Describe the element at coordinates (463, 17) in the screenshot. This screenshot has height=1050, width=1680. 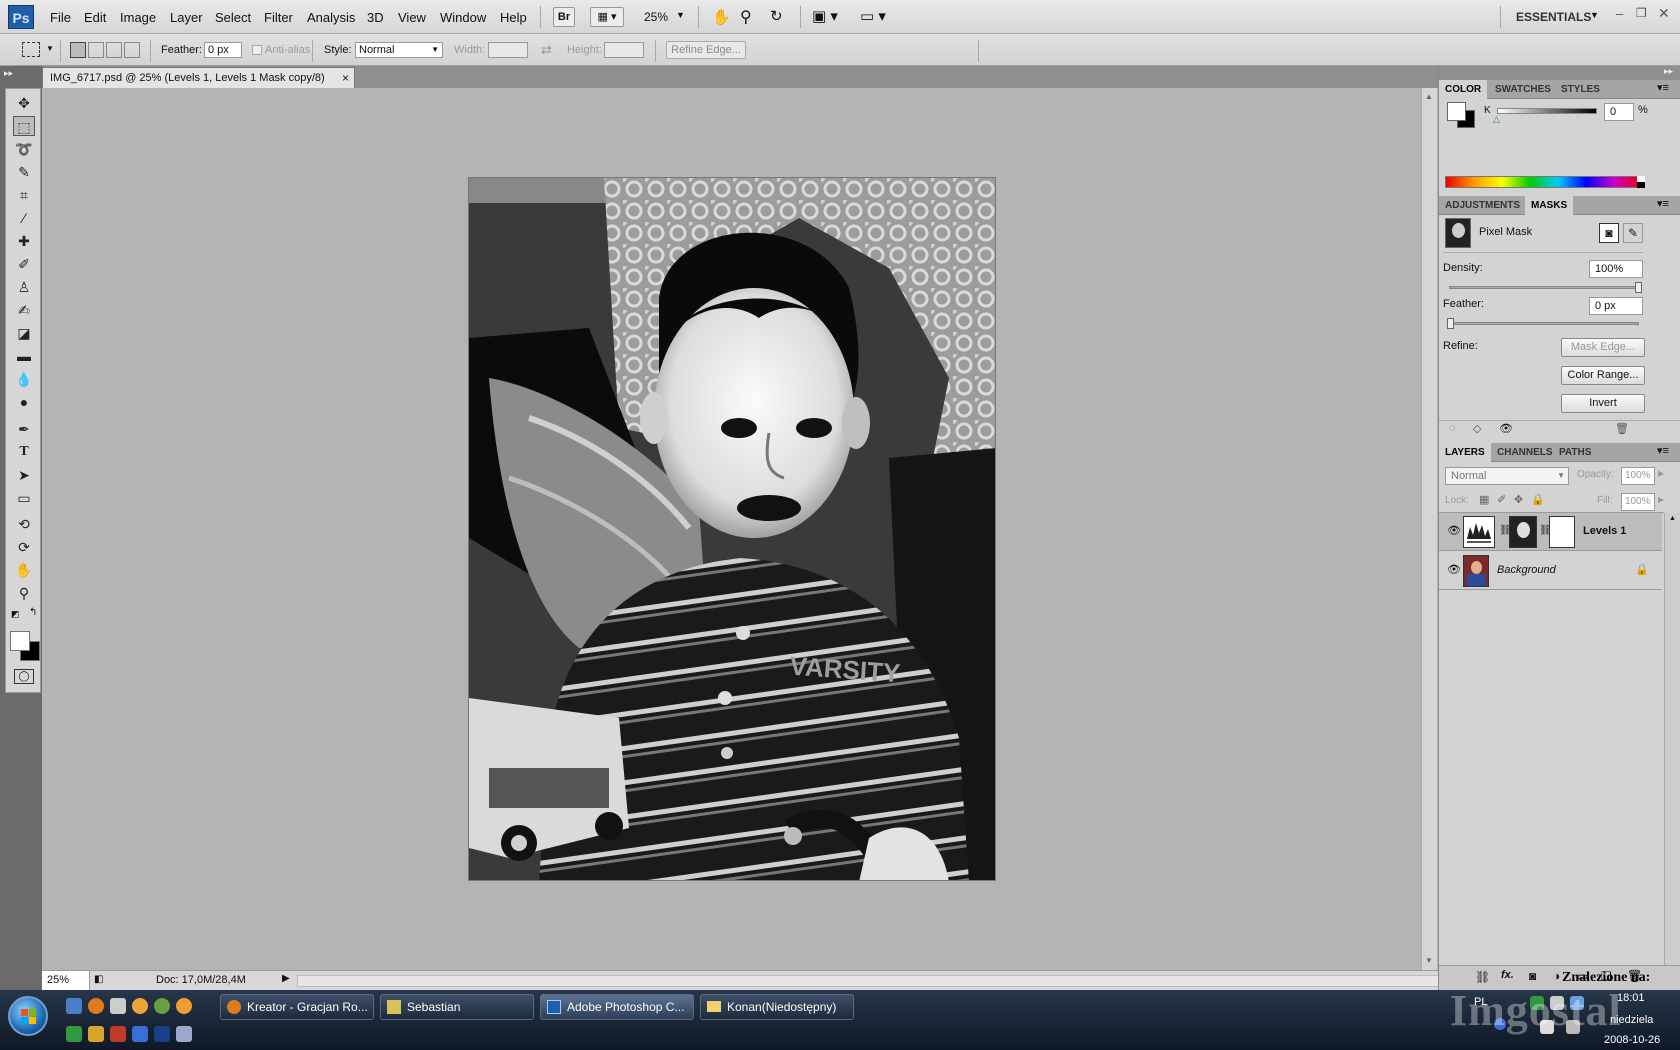
I see `menu-window: Window` at that location.